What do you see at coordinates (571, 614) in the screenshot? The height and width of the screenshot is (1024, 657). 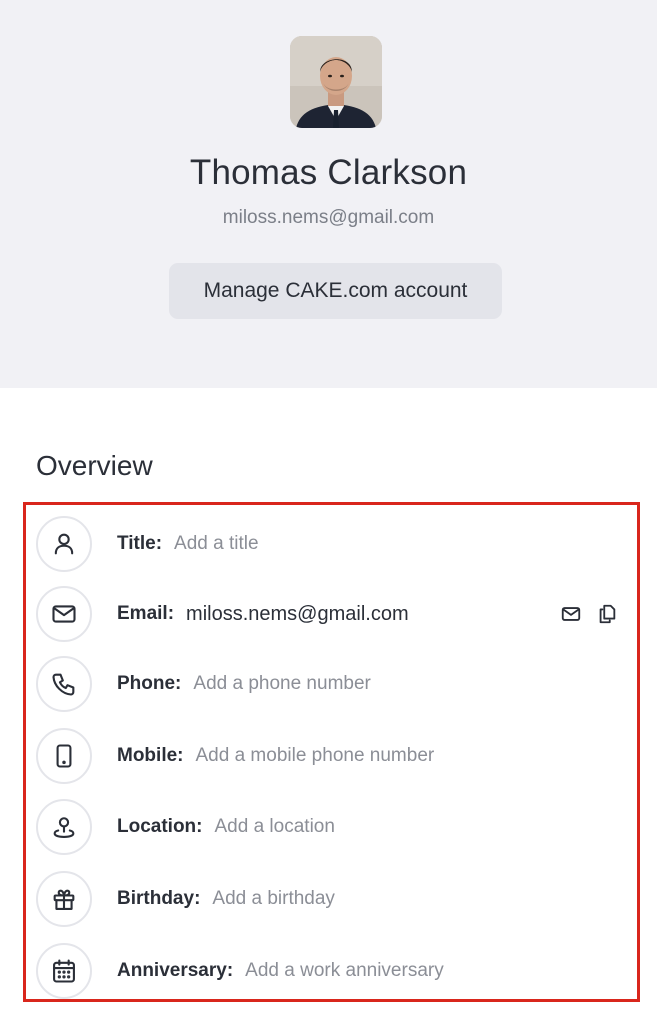 I see `send-email-icon` at bounding box center [571, 614].